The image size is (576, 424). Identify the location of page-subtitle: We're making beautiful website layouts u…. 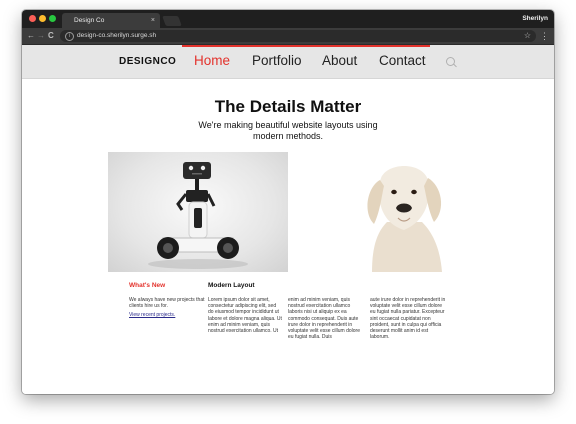
(288, 130).